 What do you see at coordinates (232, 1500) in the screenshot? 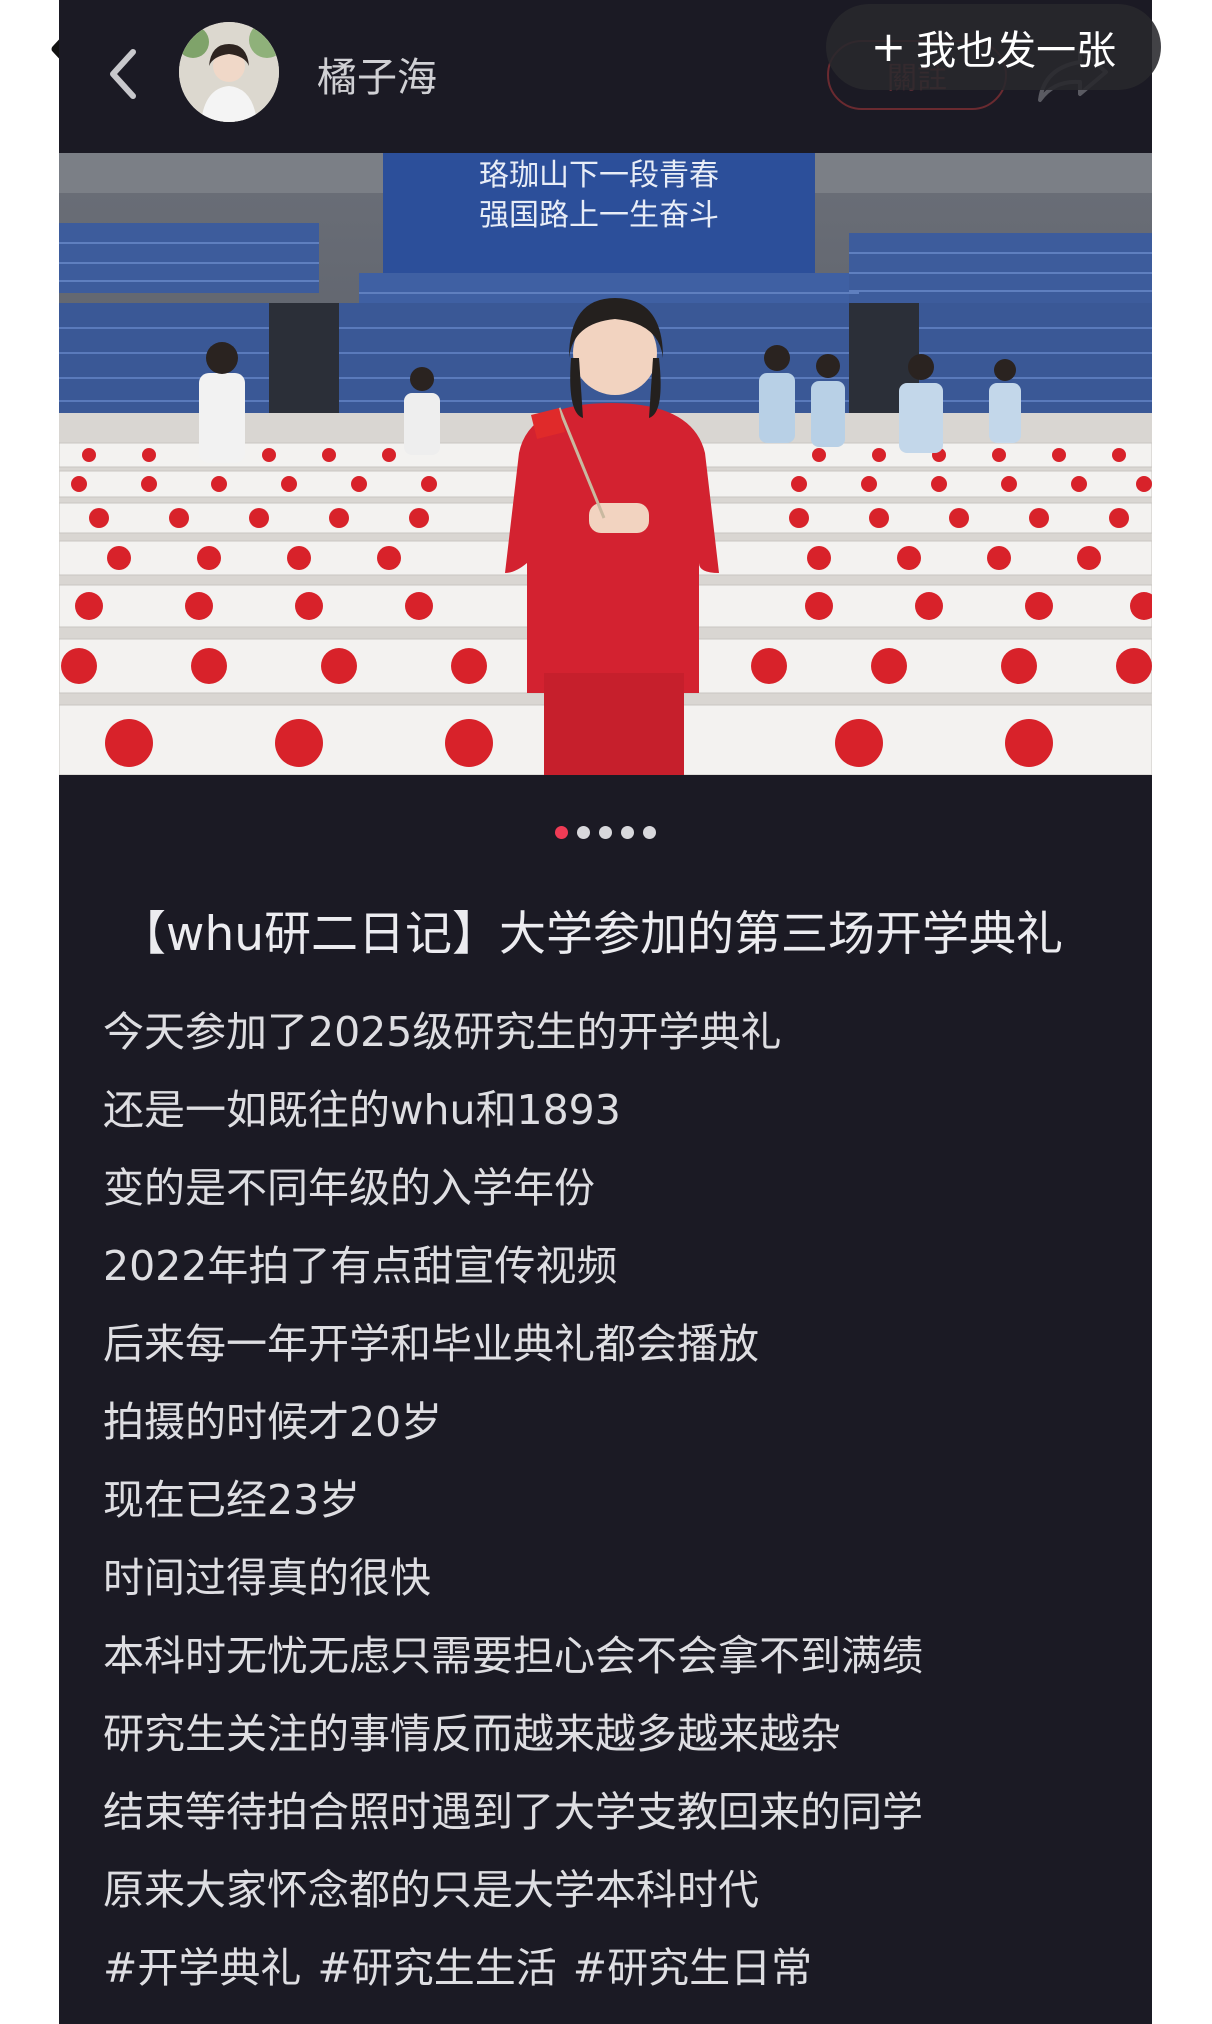
I see `body-line: 现在已经23岁` at bounding box center [232, 1500].